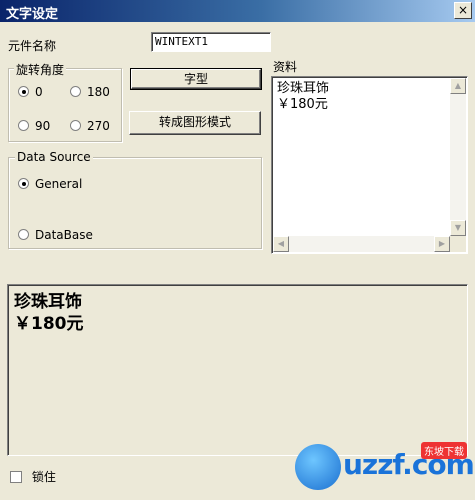 This screenshot has height=500, width=475. I want to click on font-button: 字型, so click(196, 79).